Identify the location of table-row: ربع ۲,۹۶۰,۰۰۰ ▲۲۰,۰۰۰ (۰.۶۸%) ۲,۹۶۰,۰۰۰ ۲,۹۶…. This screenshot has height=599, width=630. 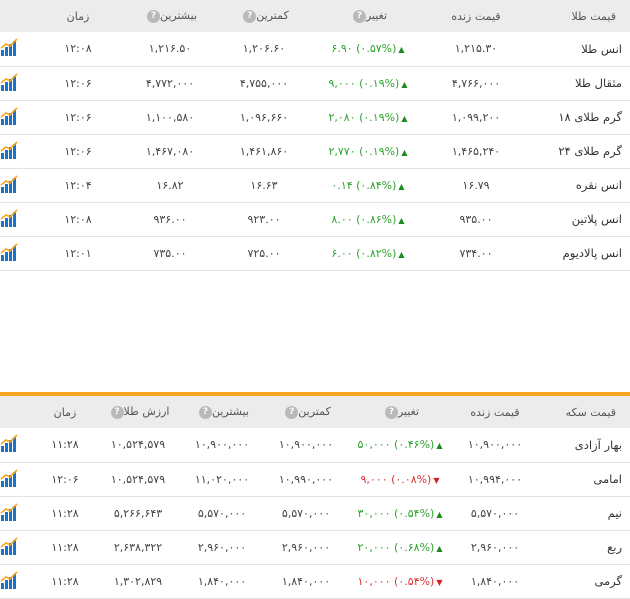
(315, 547).